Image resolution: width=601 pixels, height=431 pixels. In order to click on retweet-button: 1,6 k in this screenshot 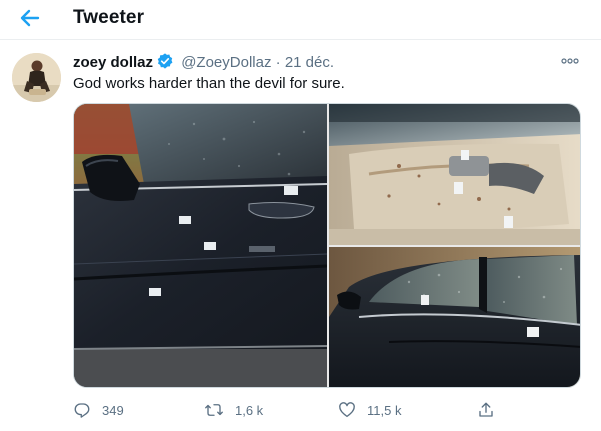, I will do `click(233, 410)`.